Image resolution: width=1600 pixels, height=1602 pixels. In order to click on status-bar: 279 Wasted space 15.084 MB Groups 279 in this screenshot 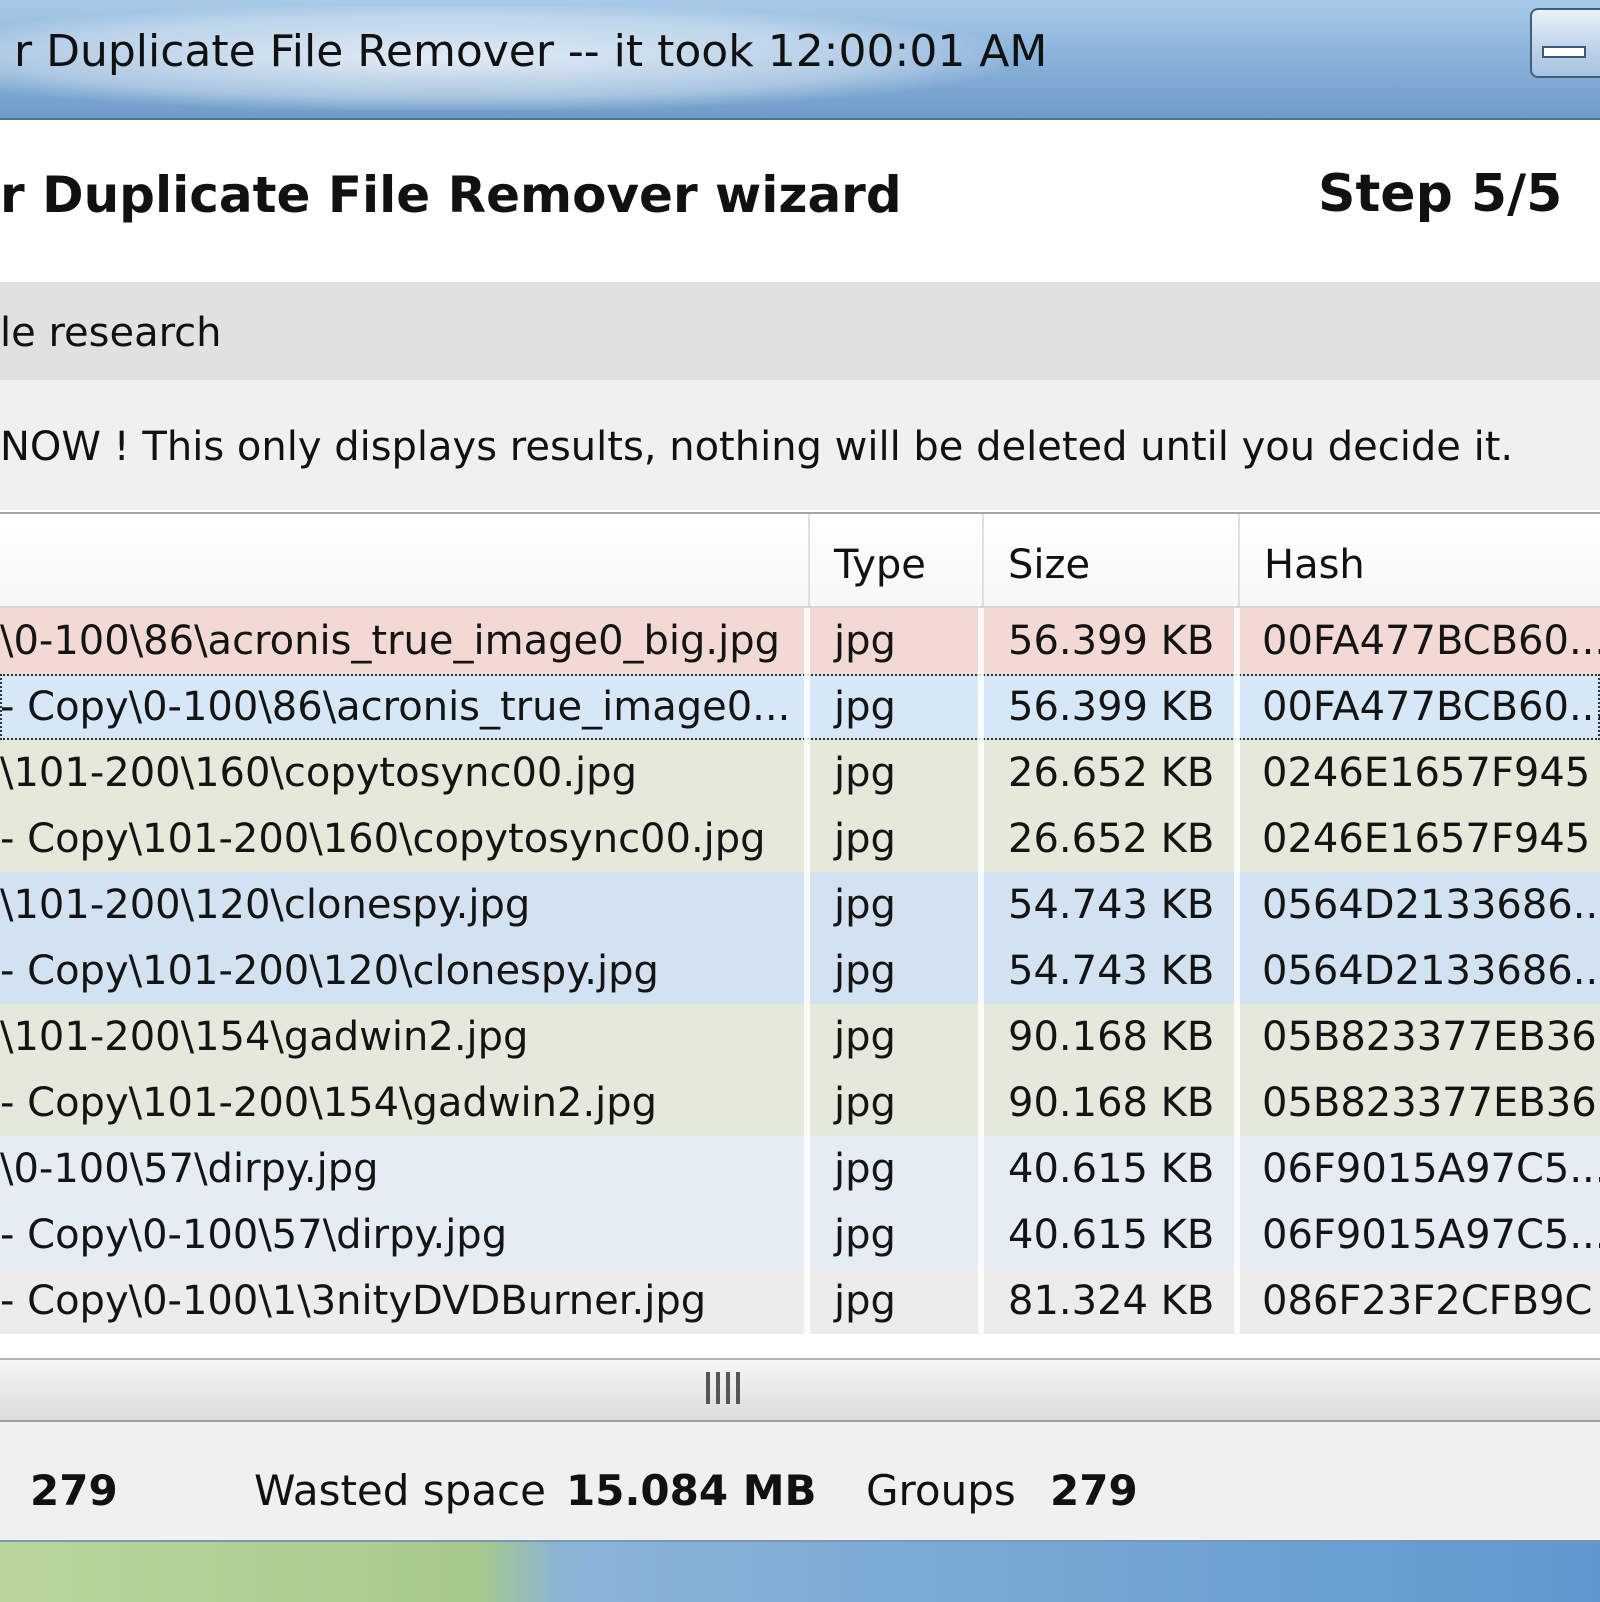, I will do `click(800, 1481)`.